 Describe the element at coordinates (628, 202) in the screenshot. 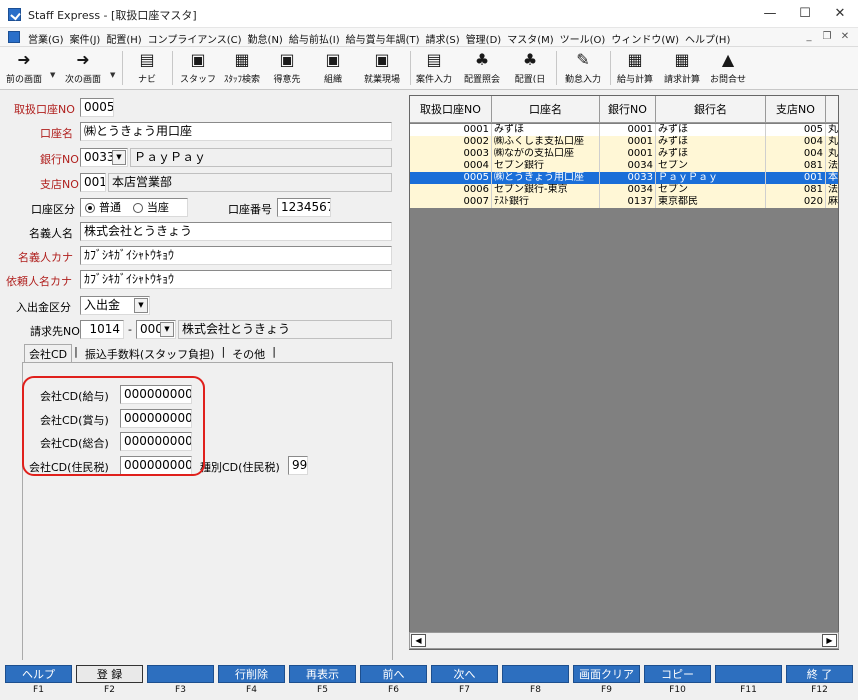

I see `table-cell: 0137` at that location.